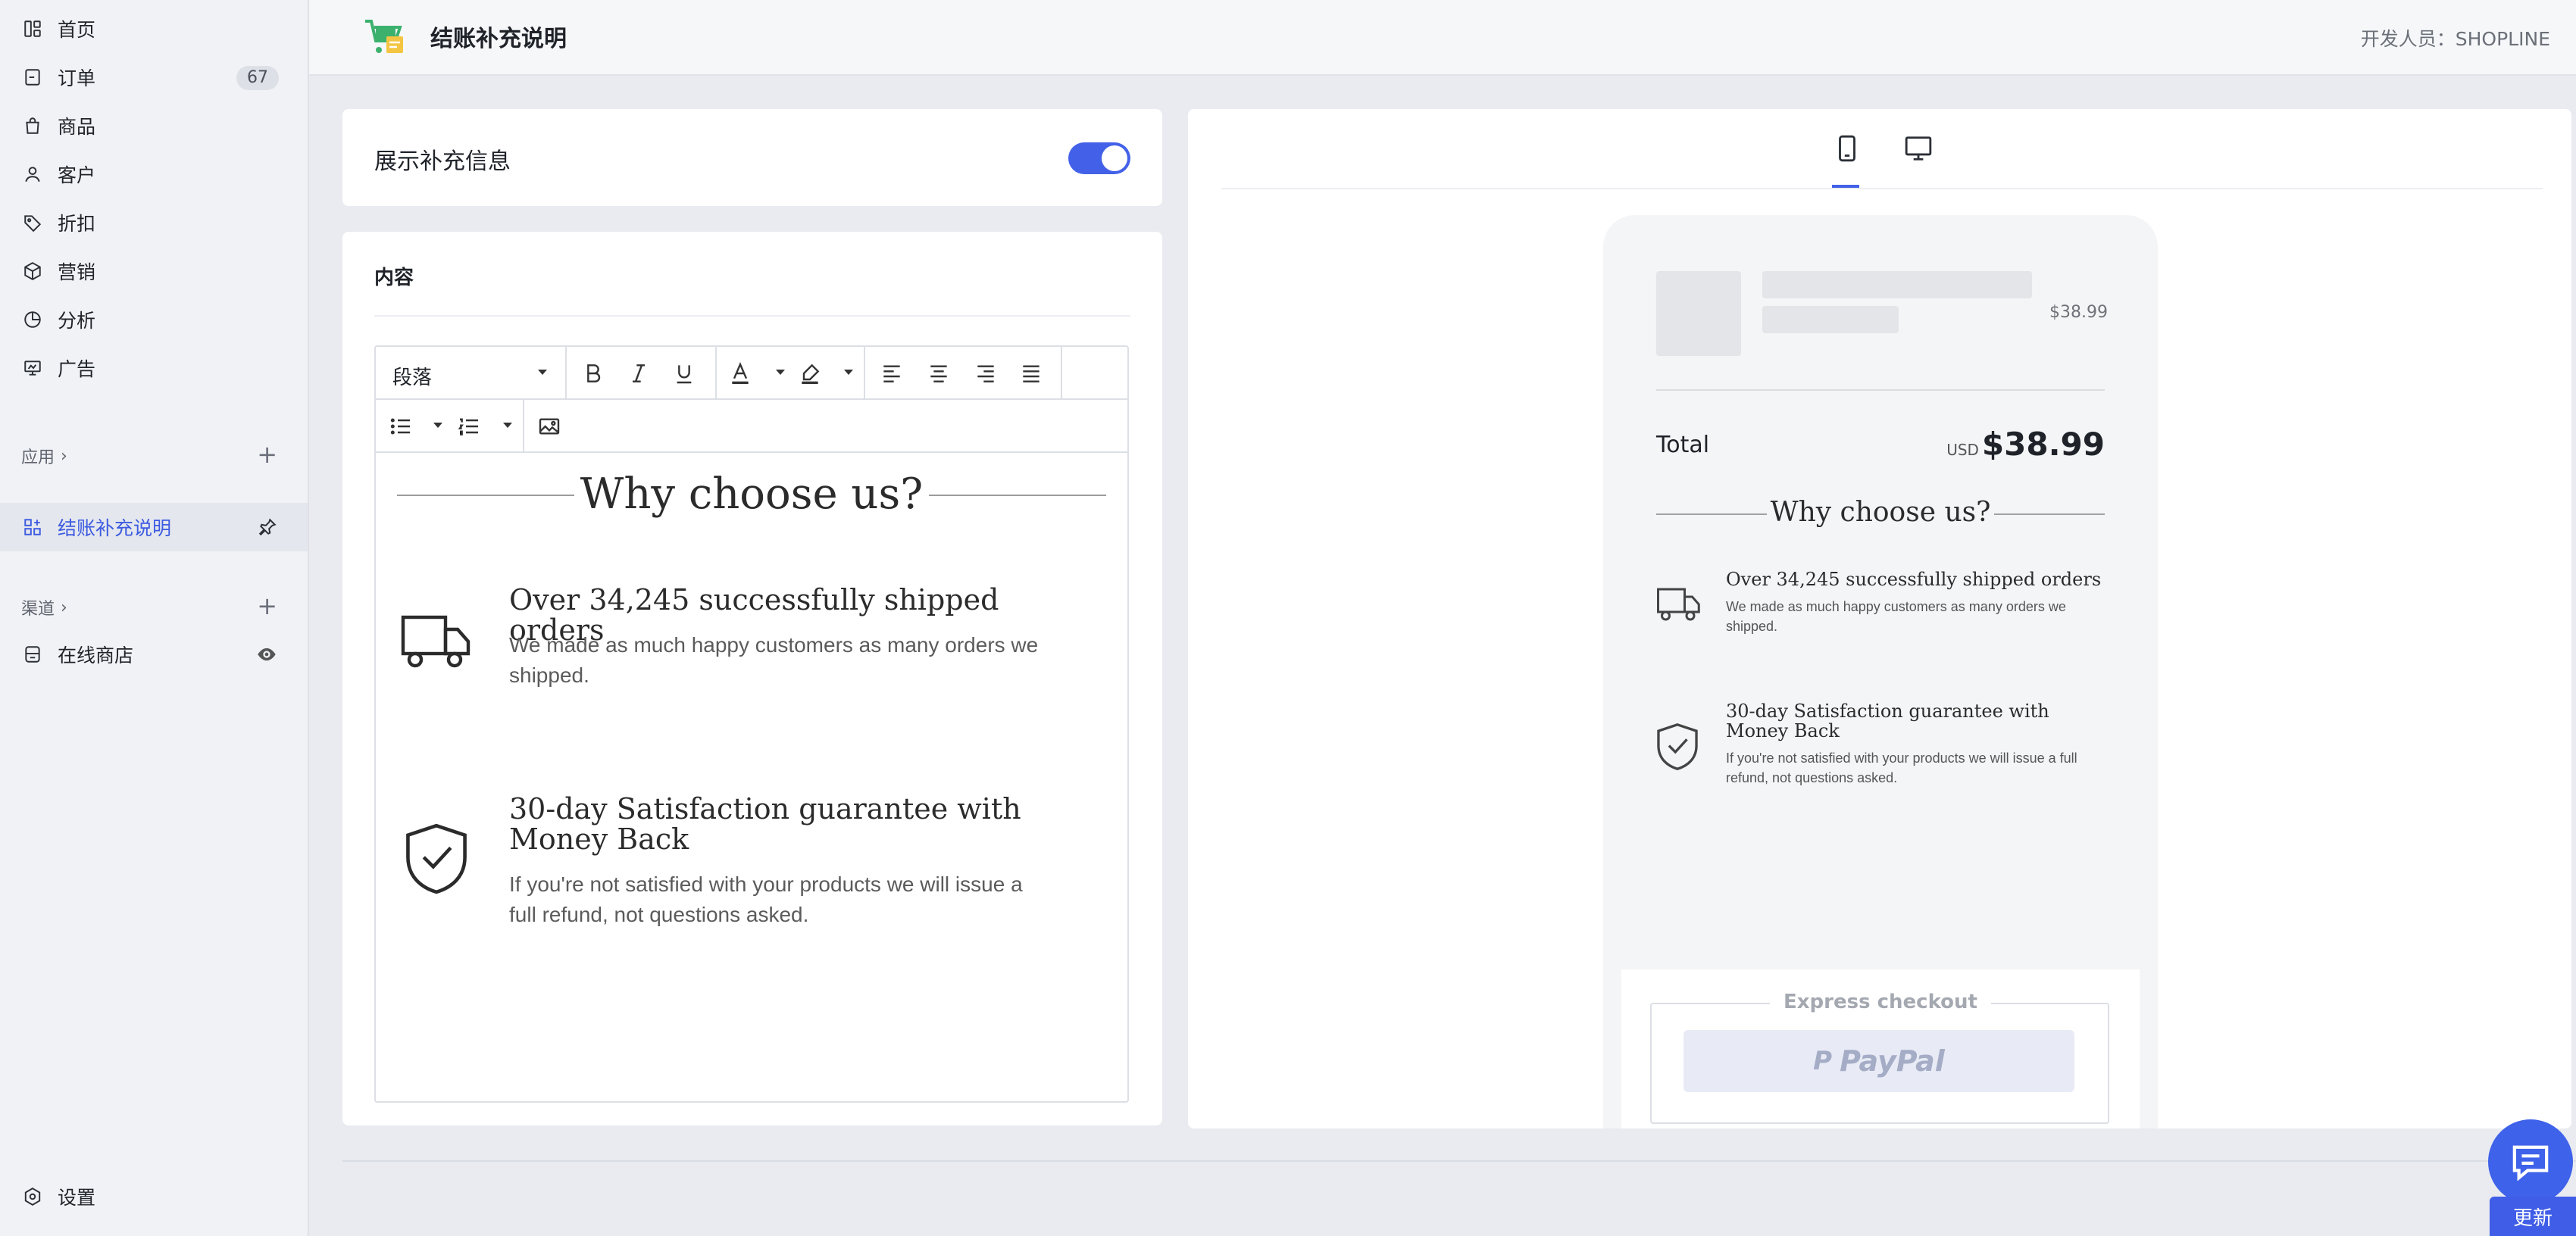  What do you see at coordinates (684, 373) in the screenshot?
I see `underline-button` at bounding box center [684, 373].